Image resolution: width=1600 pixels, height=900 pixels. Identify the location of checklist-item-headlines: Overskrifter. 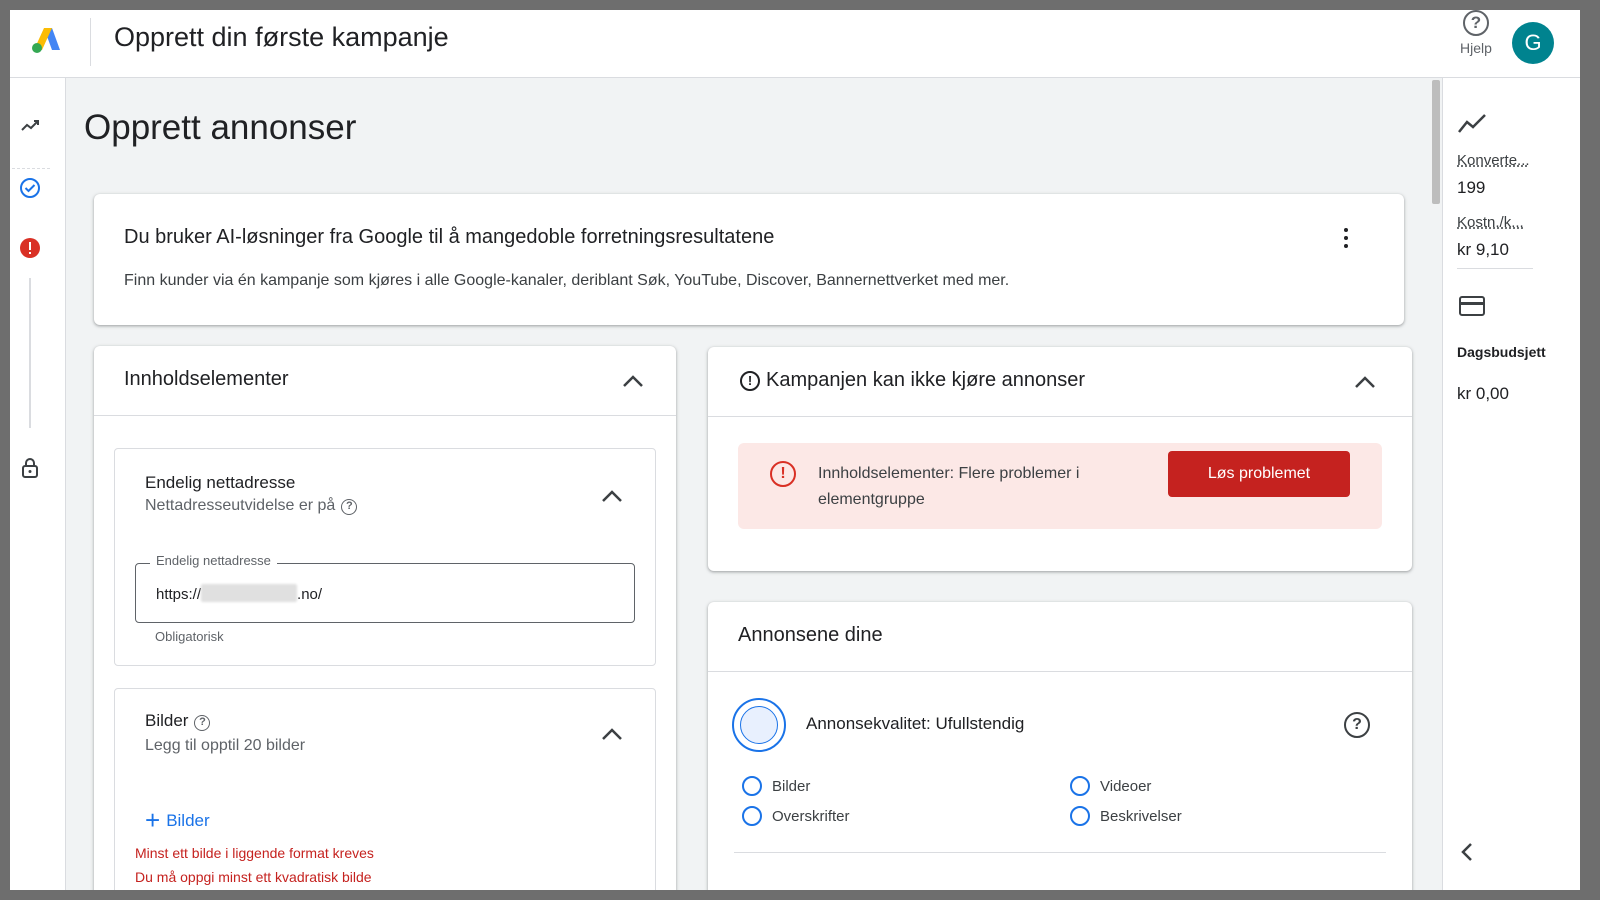
(796, 816).